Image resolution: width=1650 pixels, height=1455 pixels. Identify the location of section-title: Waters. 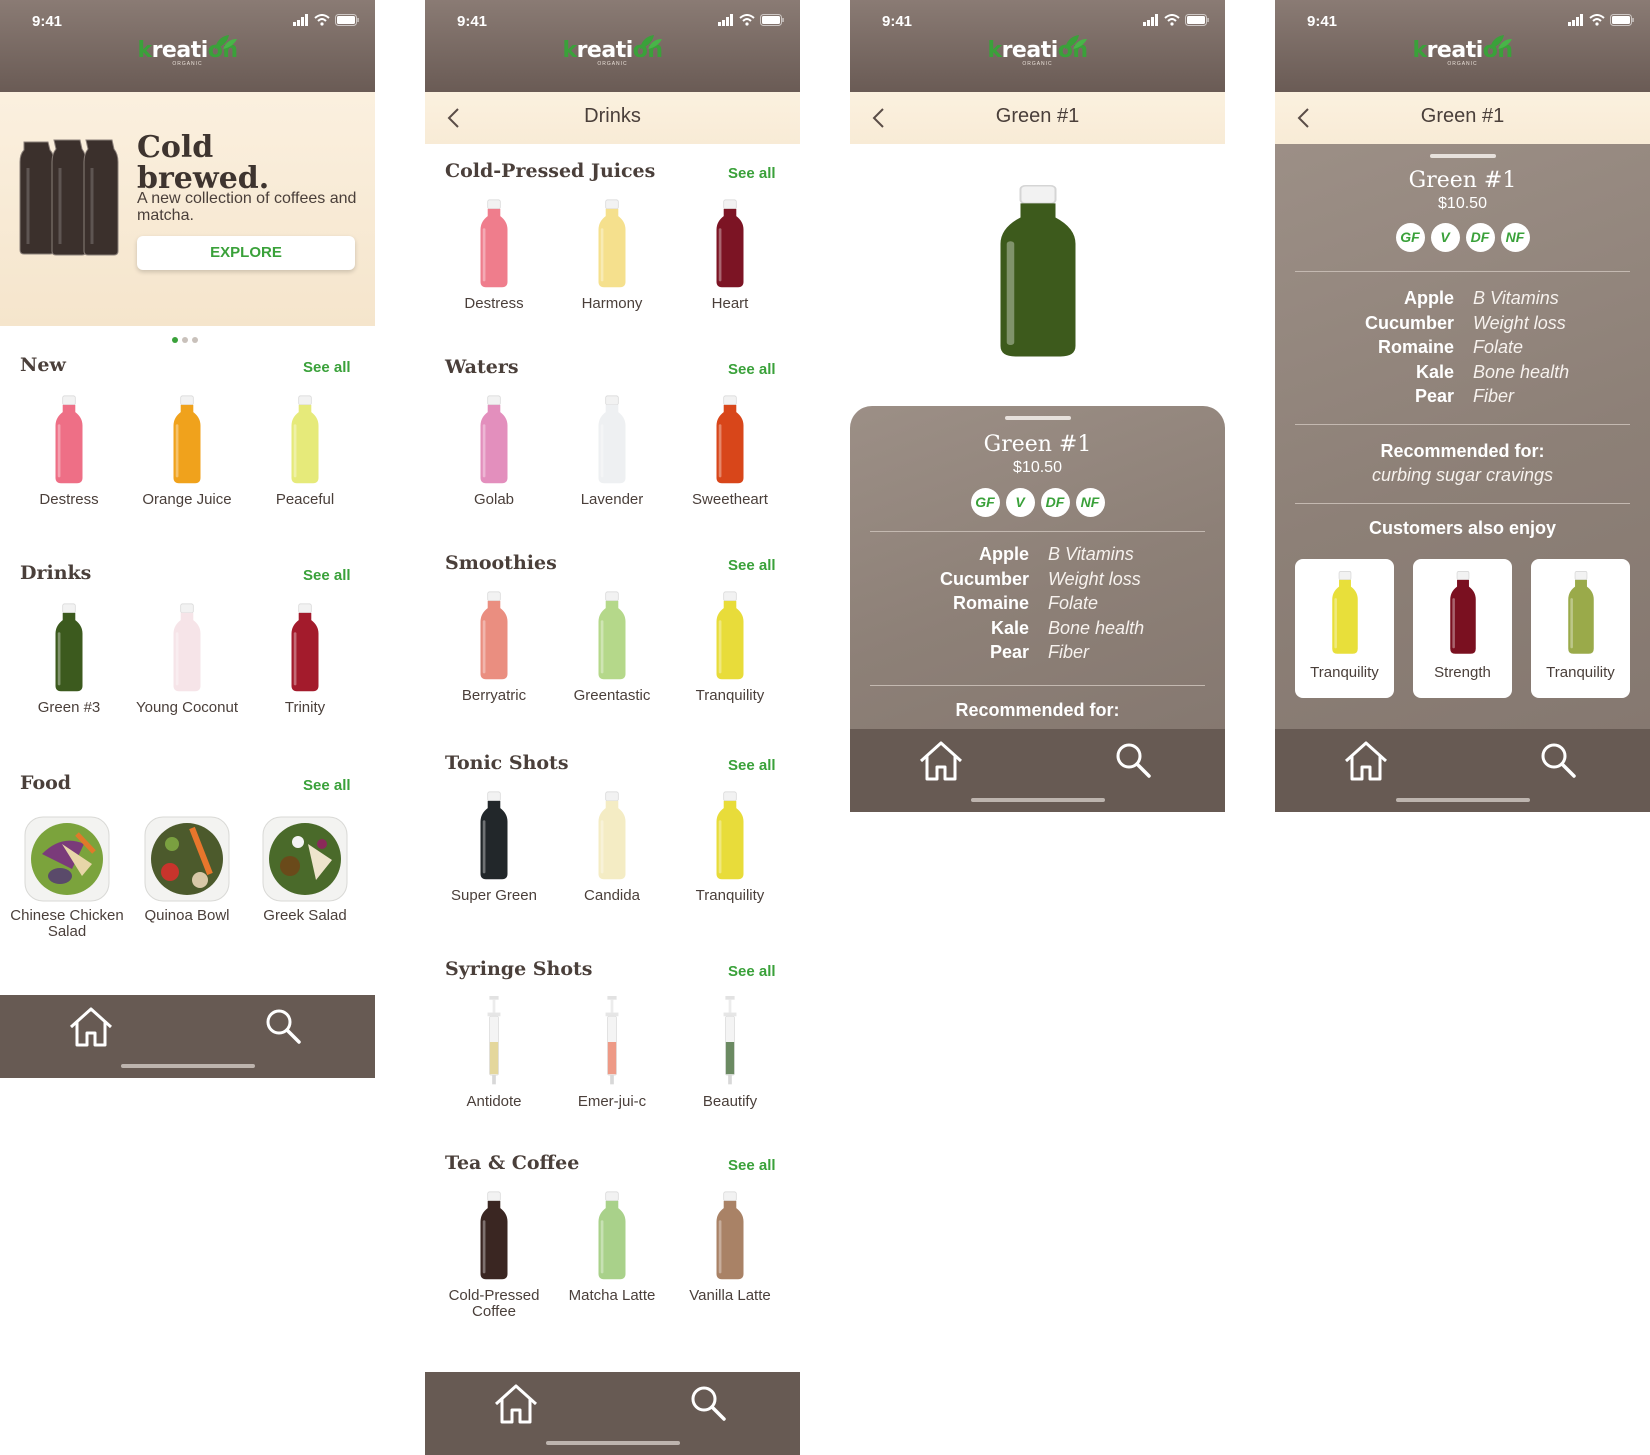
(482, 367).